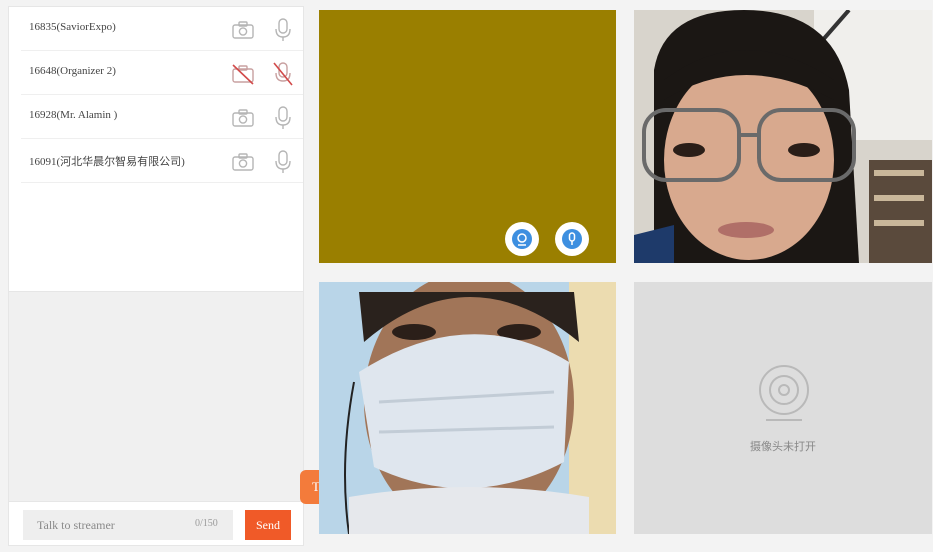 This screenshot has height=552, width=933. What do you see at coordinates (73, 115) in the screenshot?
I see `participant-name: 16928(Mr. Alamin )` at bounding box center [73, 115].